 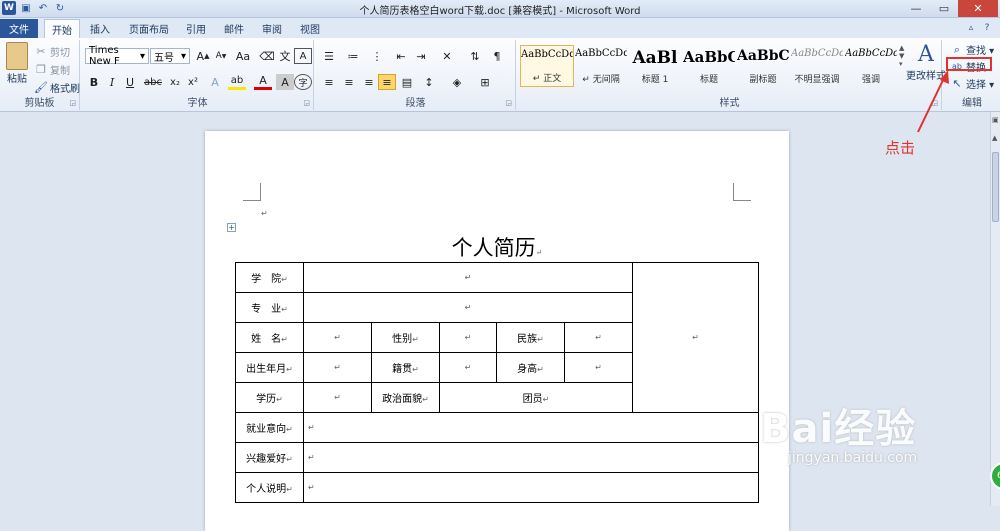 What do you see at coordinates (175, 82) in the screenshot?
I see `subscript-icon: x₂` at bounding box center [175, 82].